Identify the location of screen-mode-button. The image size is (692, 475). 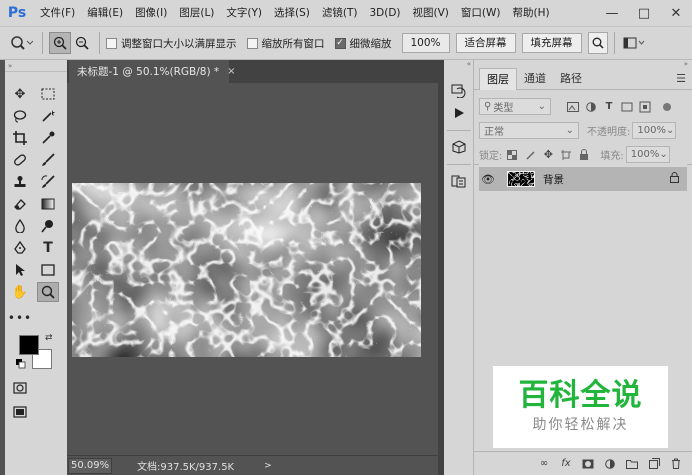
(20, 412).